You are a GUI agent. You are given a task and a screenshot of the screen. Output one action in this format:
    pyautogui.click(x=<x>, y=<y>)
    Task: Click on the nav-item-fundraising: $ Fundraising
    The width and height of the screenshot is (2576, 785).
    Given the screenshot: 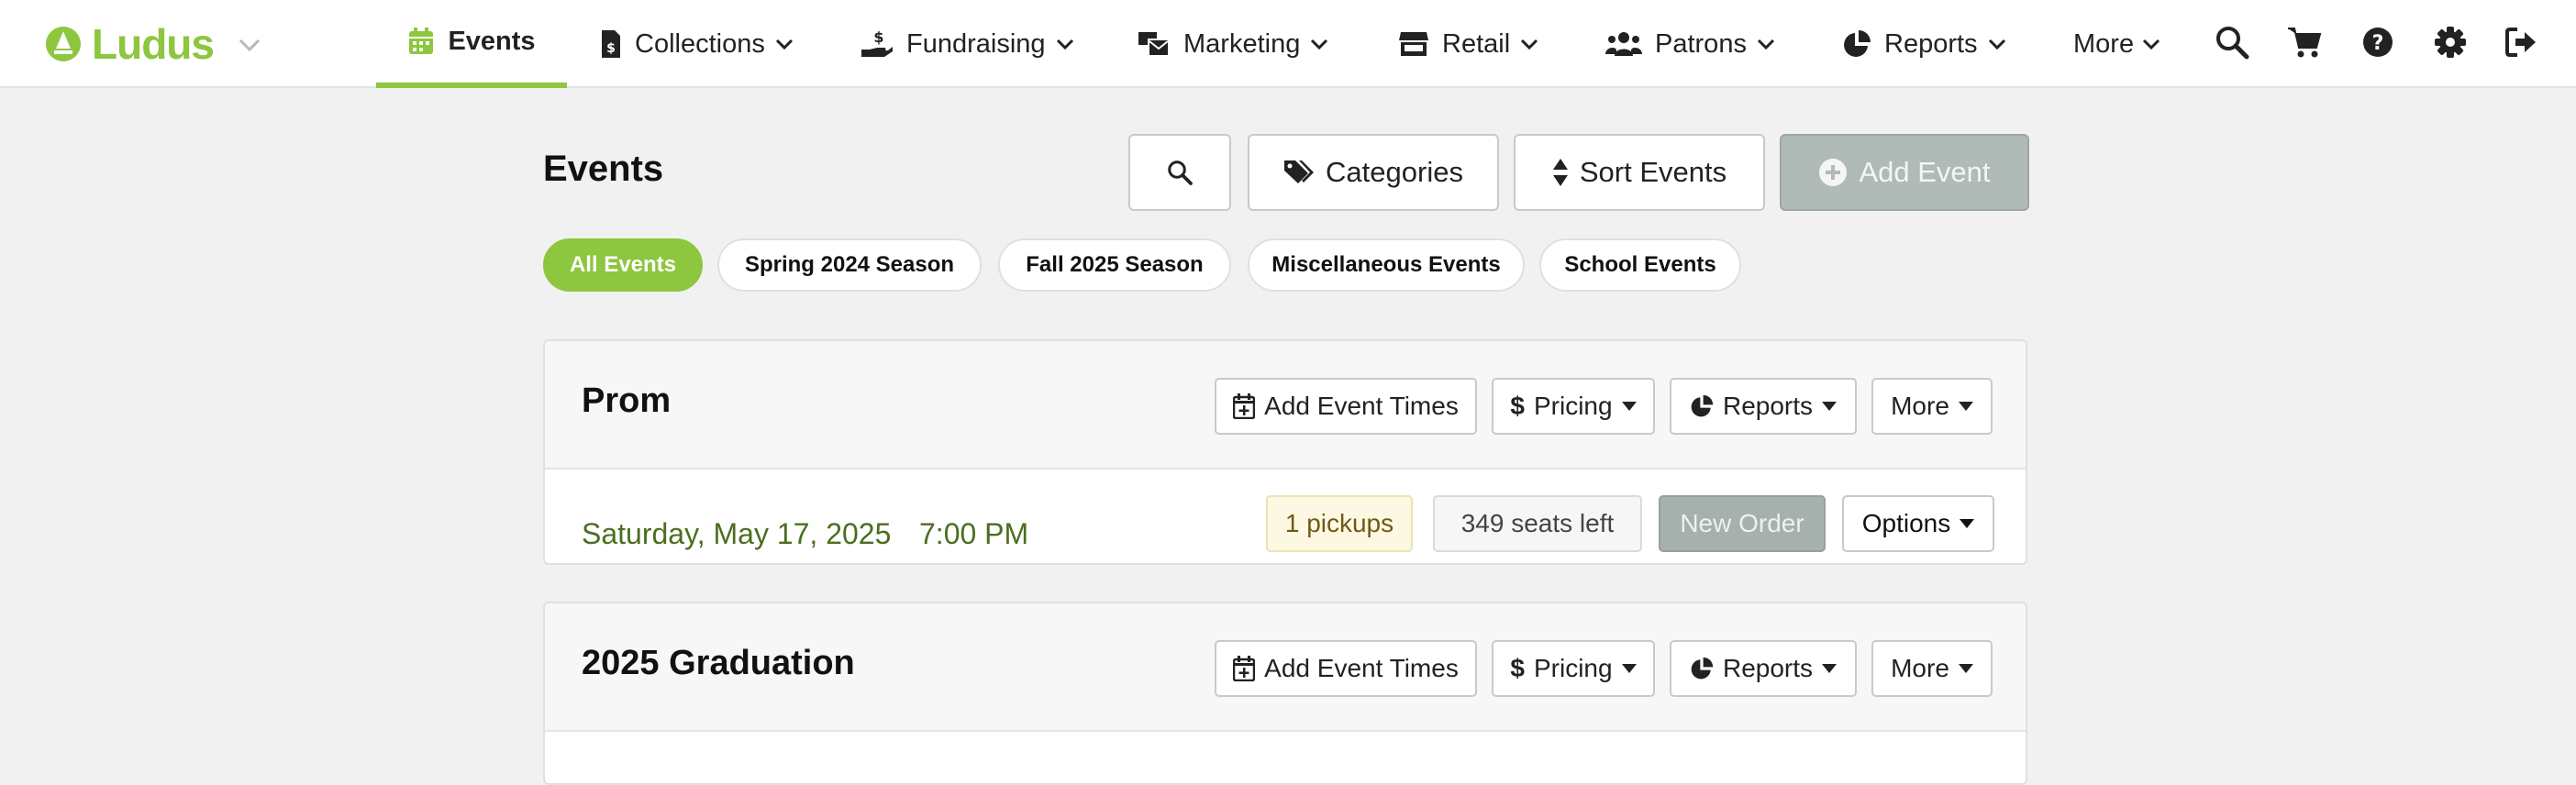 What is the action you would take?
    pyautogui.click(x=968, y=44)
    